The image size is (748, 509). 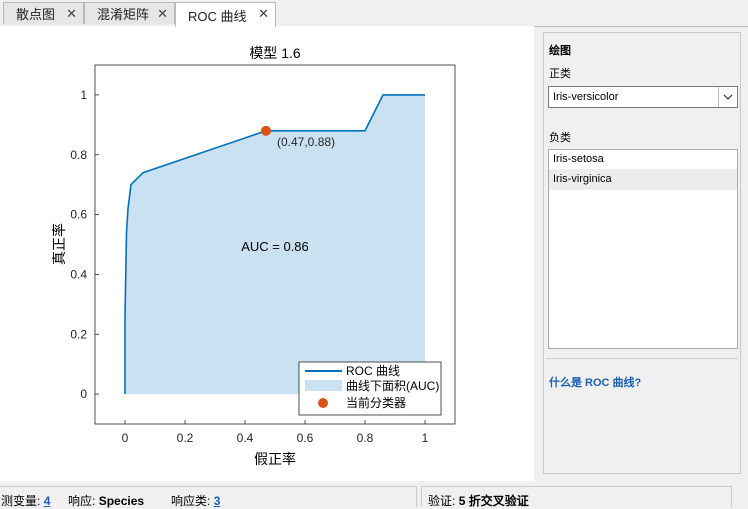 I want to click on response-classes-status: 响应类: 3, so click(x=195, y=500).